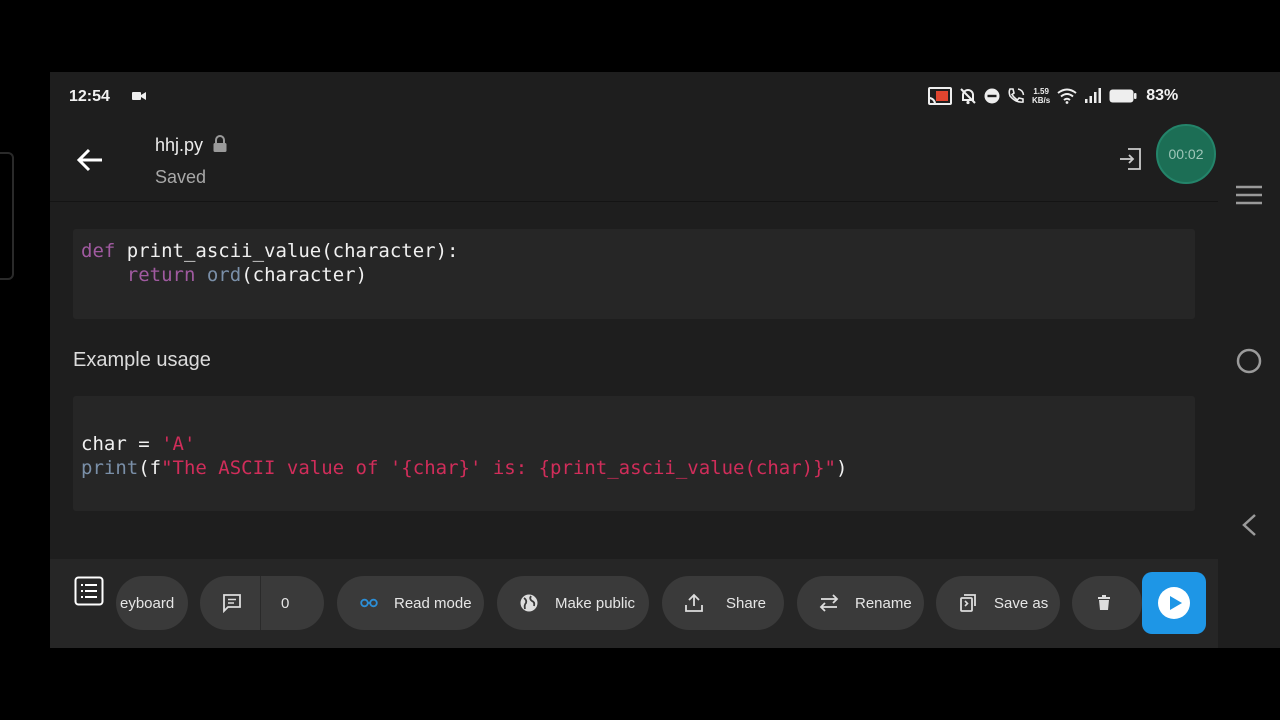 The width and height of the screenshot is (1280, 720). What do you see at coordinates (90, 160) in the screenshot?
I see `back-arrow-icon` at bounding box center [90, 160].